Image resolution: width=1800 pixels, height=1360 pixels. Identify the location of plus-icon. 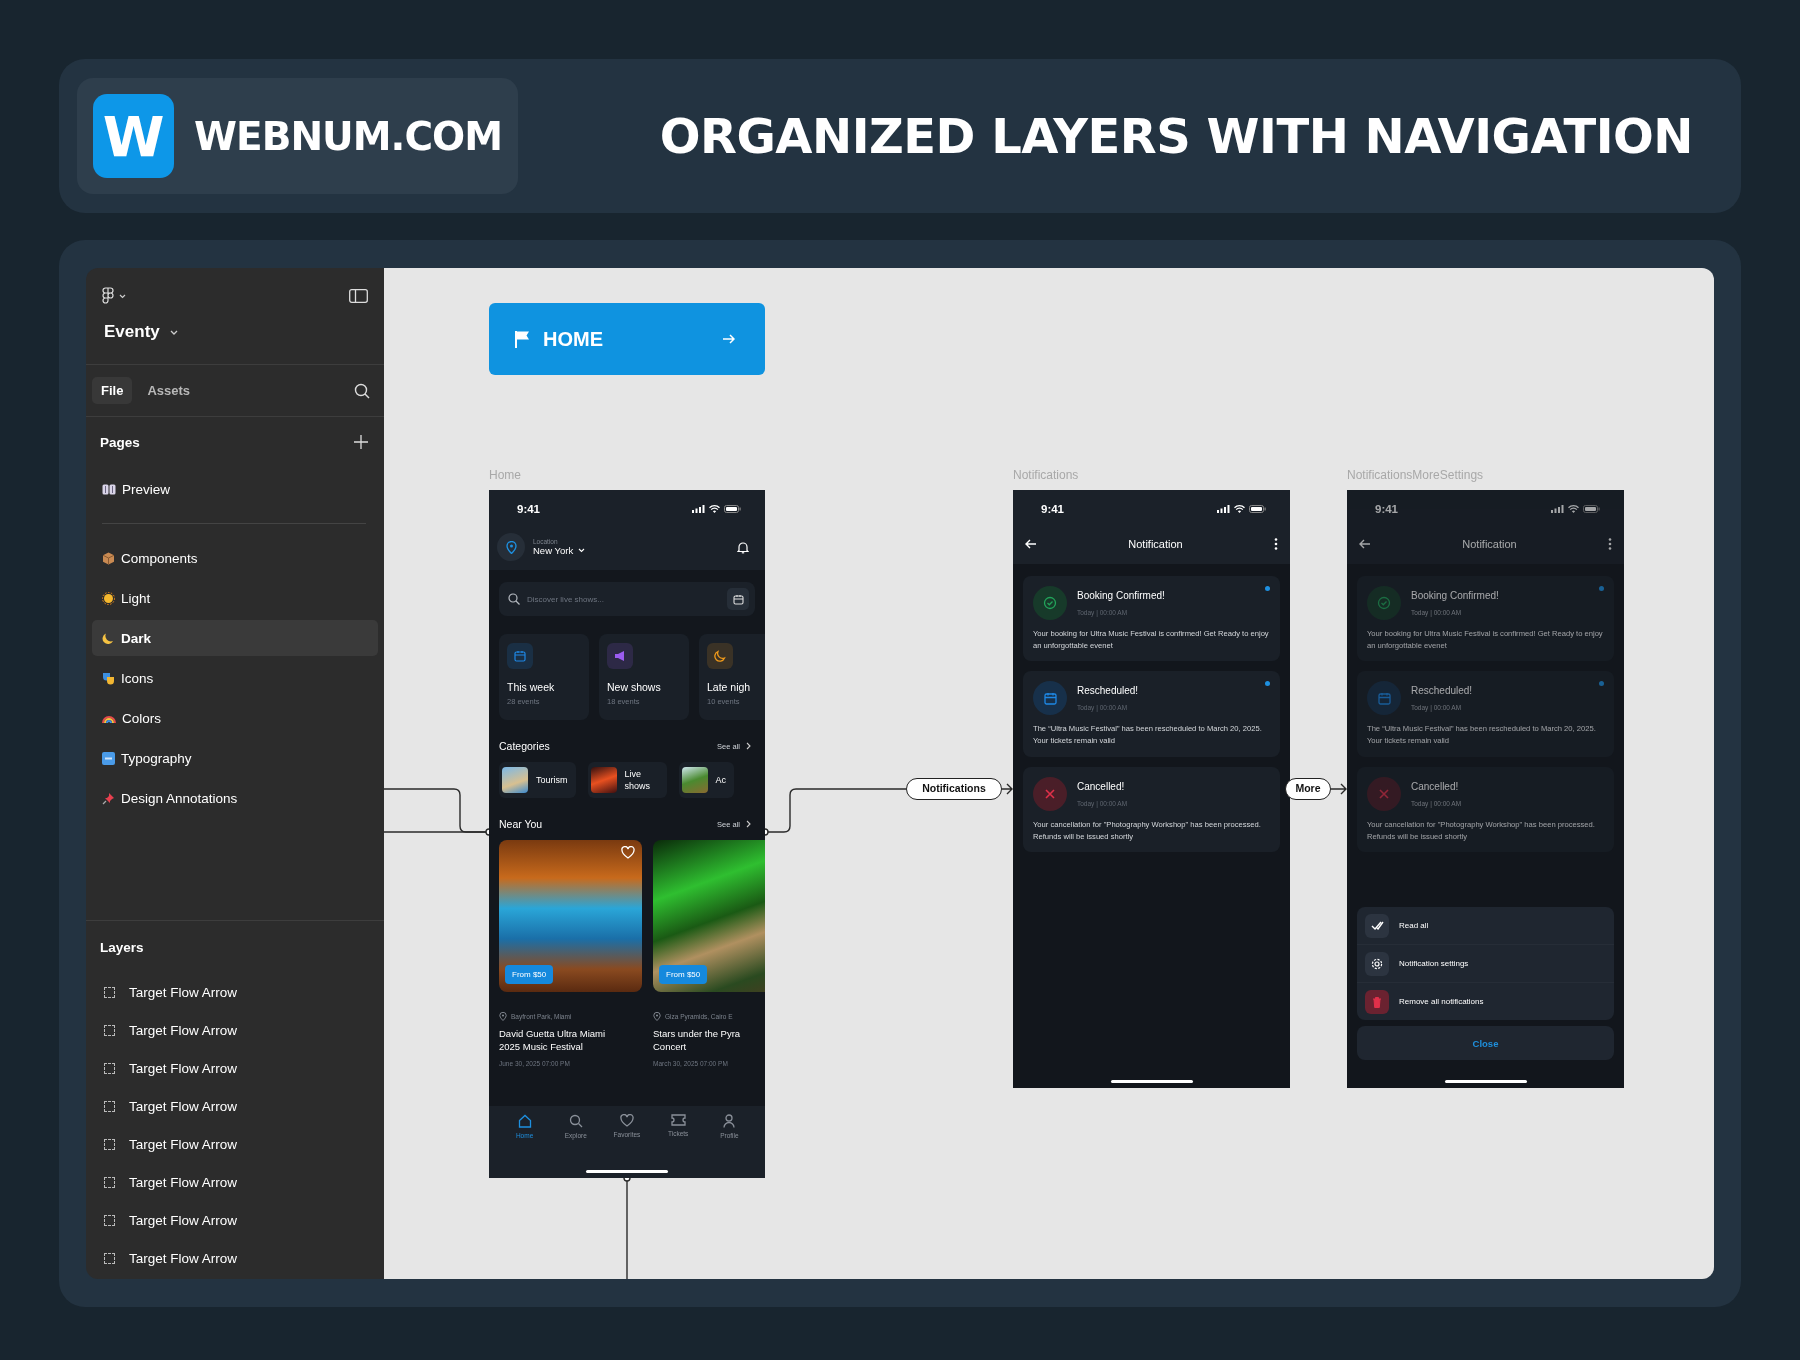
(361, 442).